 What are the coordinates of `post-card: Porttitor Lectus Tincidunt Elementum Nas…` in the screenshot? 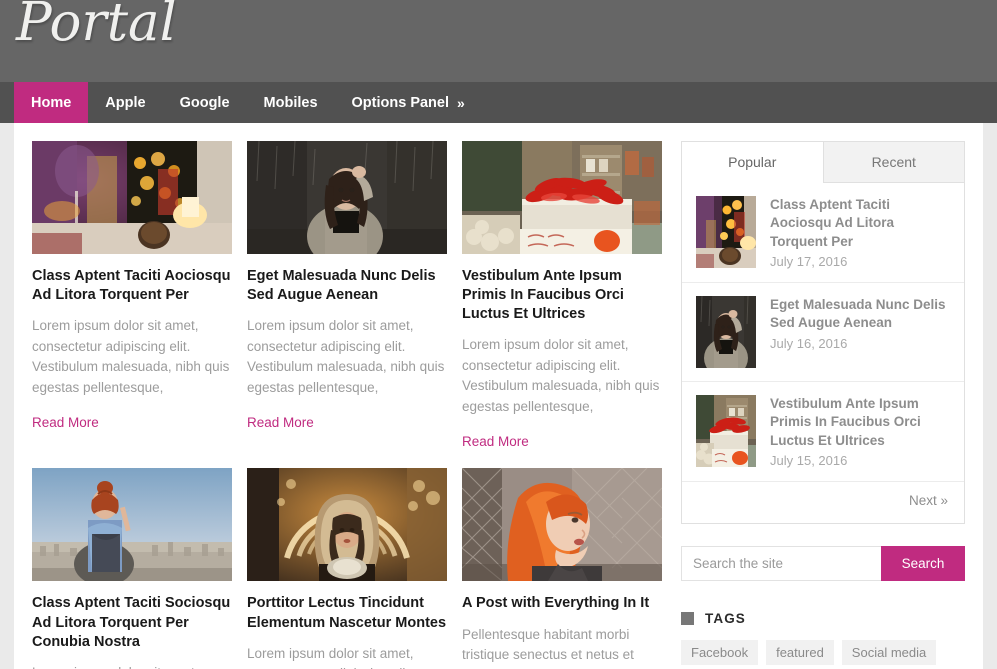 It's located at (347, 568).